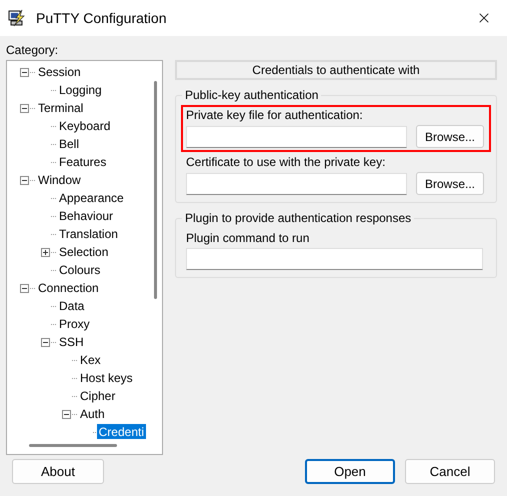 The image size is (507, 496). Describe the element at coordinates (91, 198) in the screenshot. I see `tree-item: Appearance` at that location.